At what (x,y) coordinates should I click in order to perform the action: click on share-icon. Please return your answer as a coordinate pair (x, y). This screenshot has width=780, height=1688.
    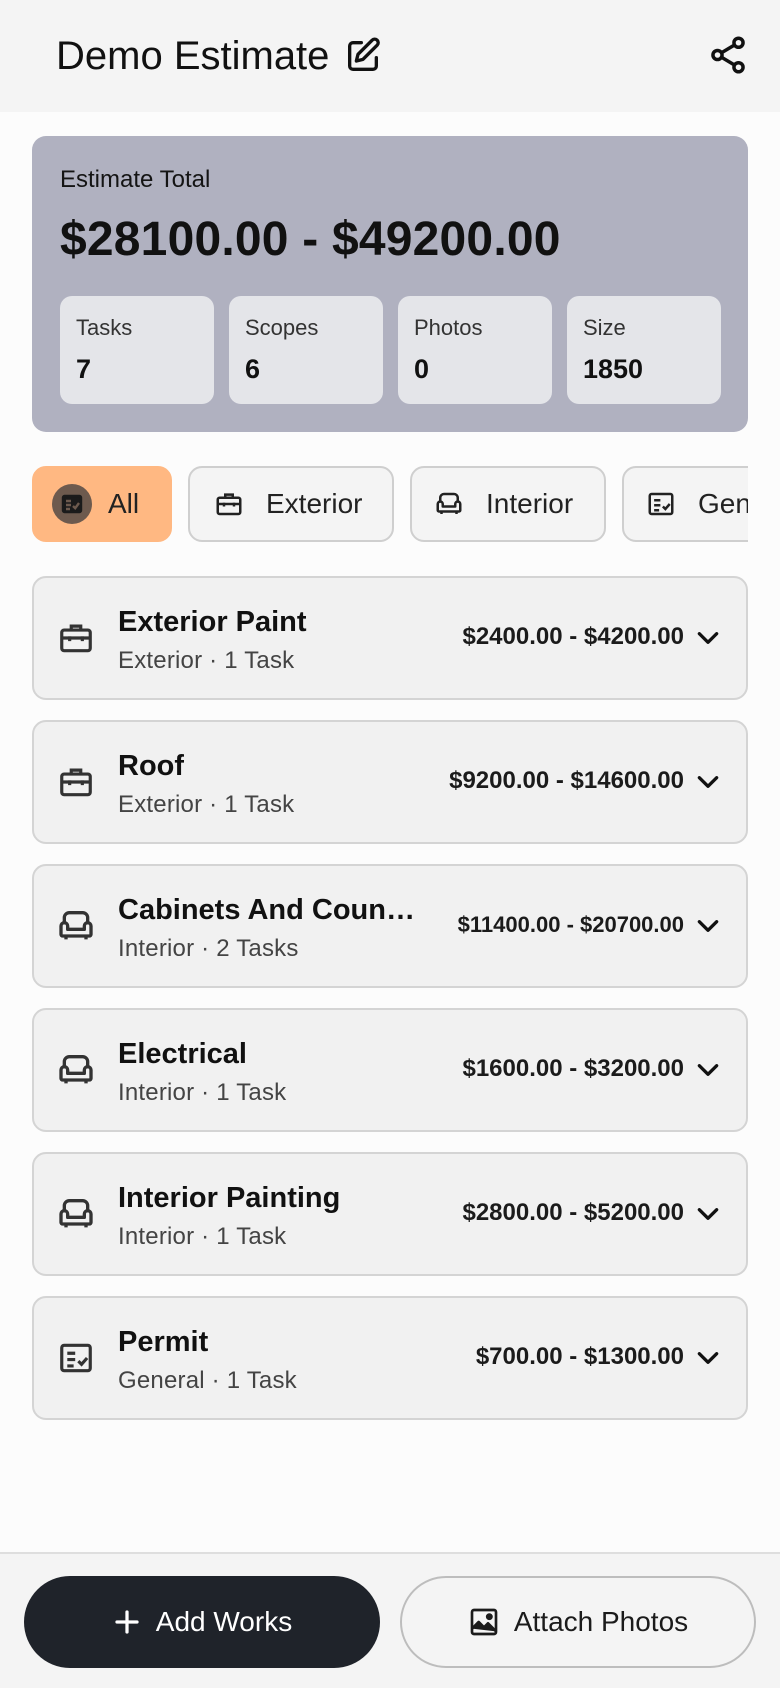
    Looking at the image, I should click on (728, 55).